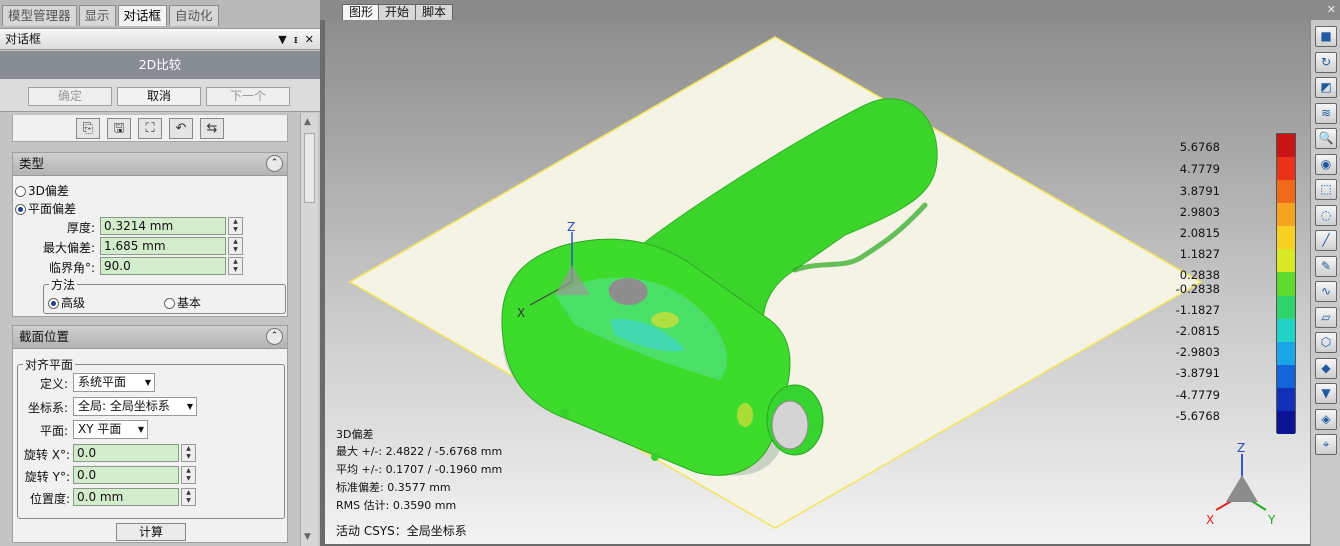  I want to click on method-group-title: 方法, so click(63, 284).